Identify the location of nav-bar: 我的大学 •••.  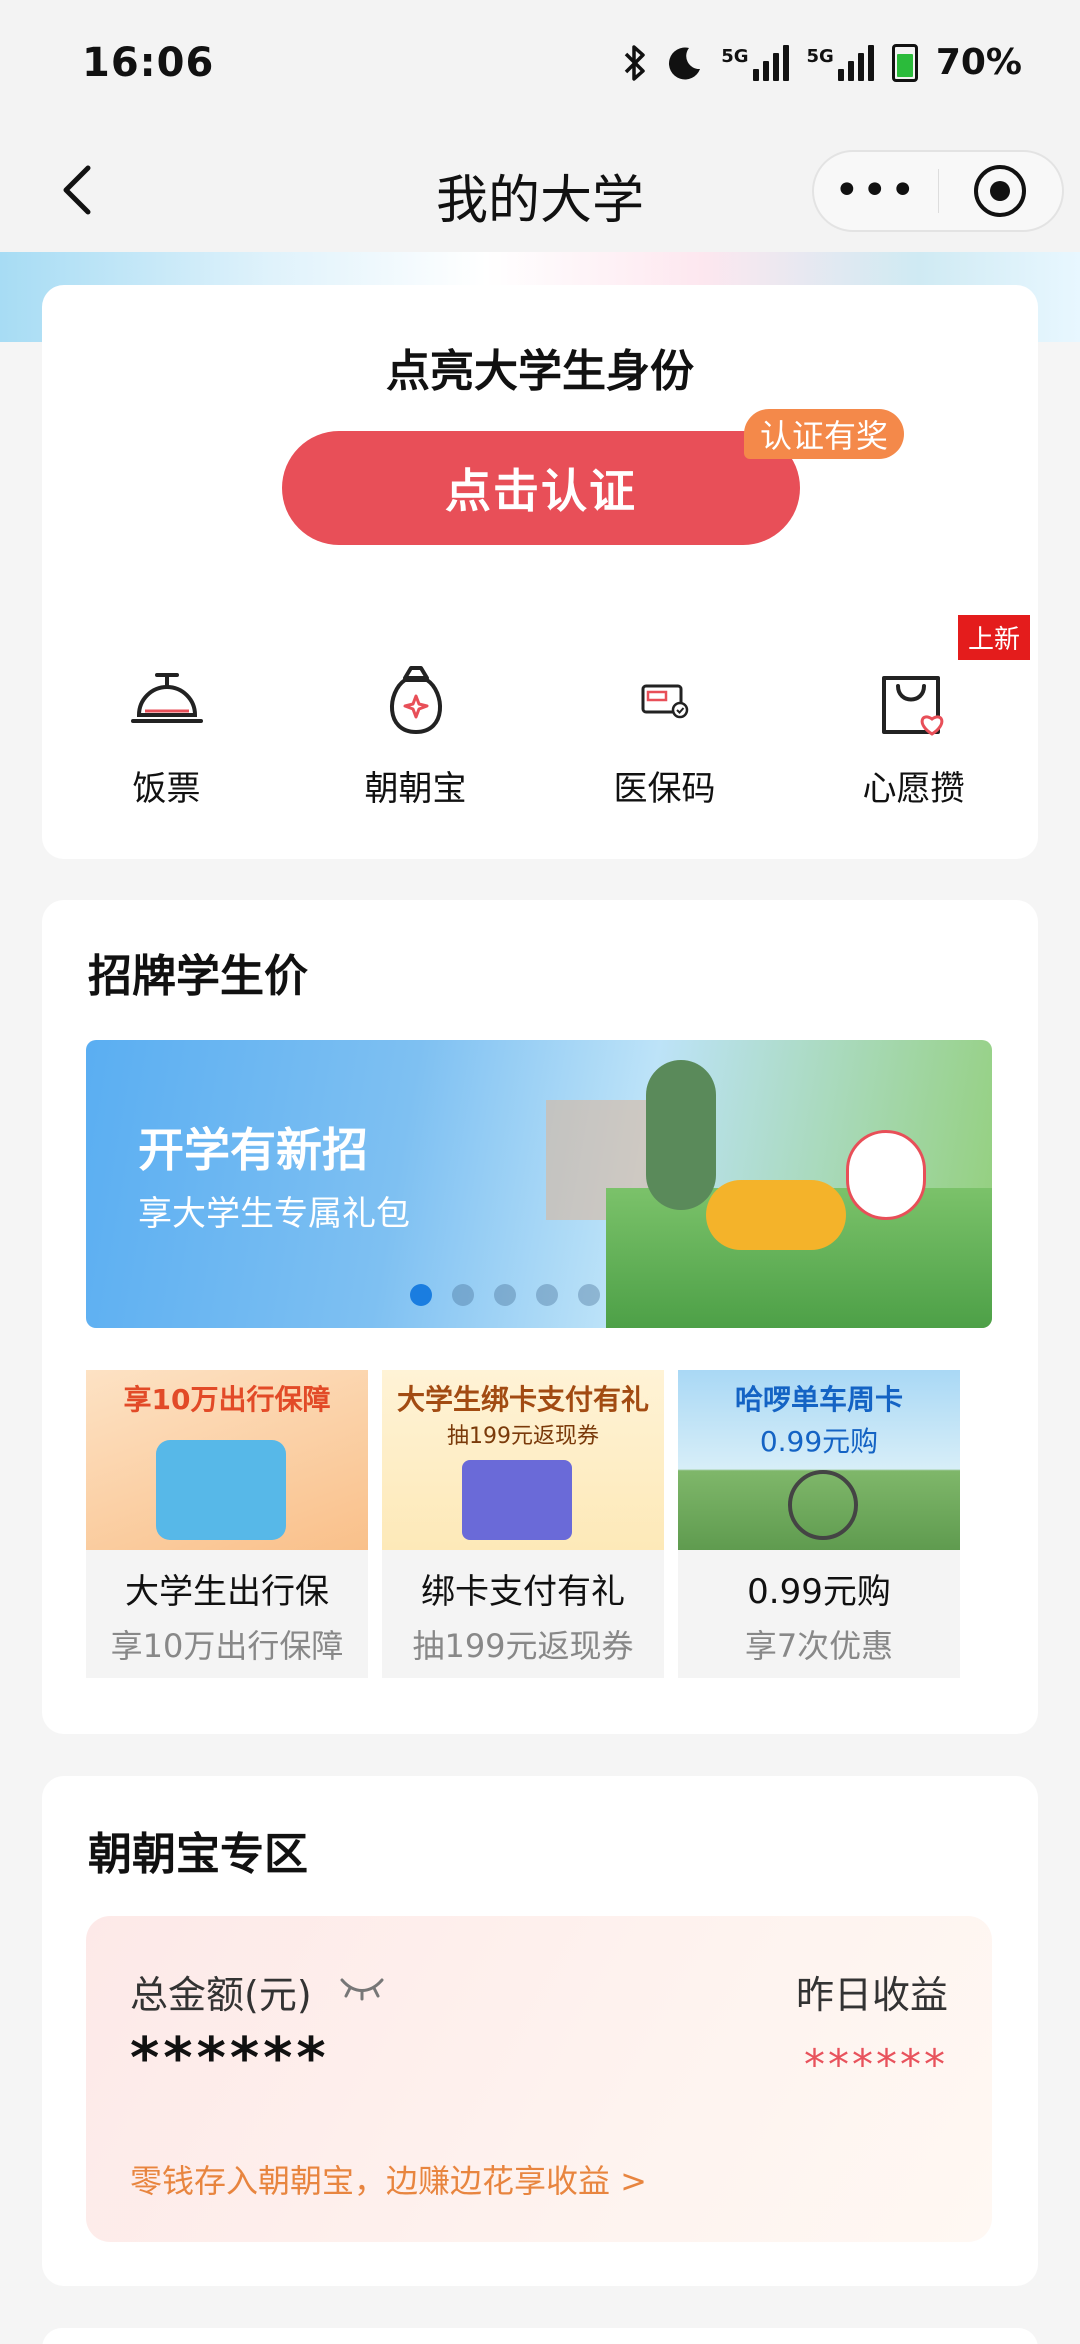
(540, 191).